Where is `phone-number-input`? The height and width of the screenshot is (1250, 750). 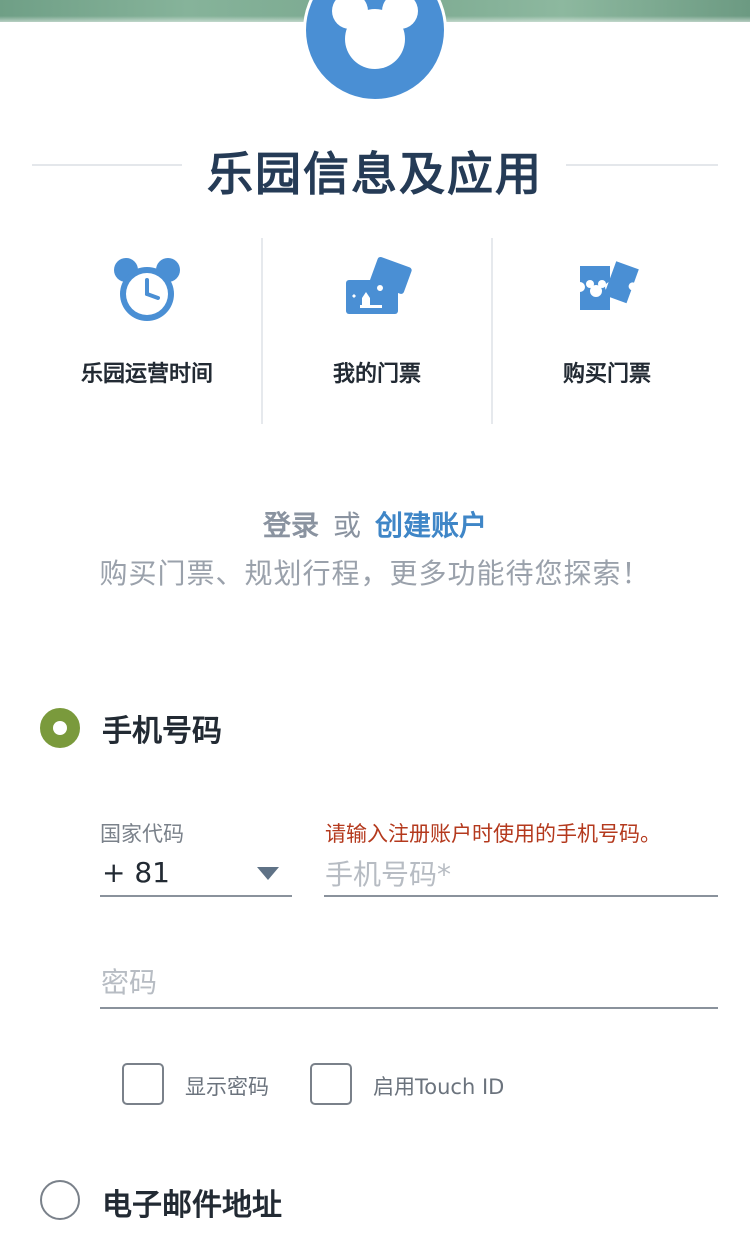
phone-number-input is located at coordinates (521, 874).